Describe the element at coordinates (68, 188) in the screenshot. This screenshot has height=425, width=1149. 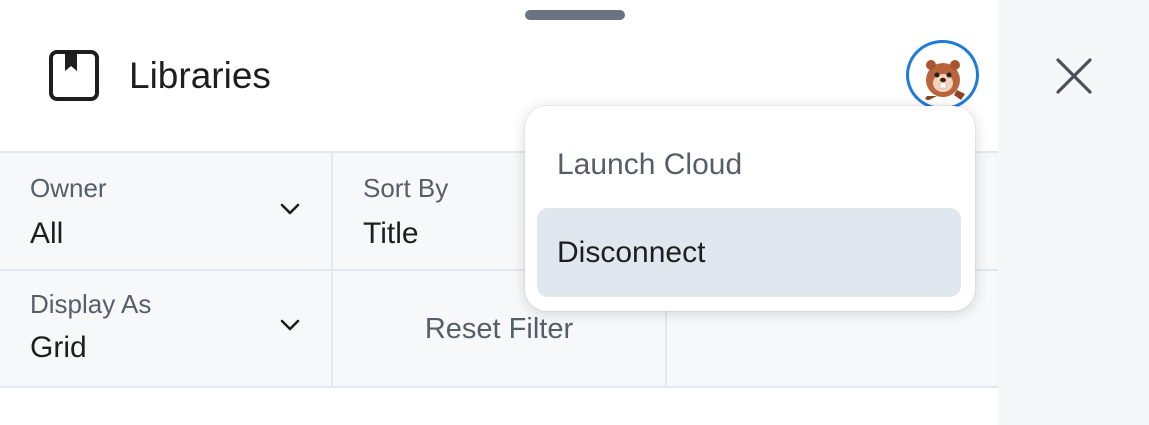
I see `owner-label: Owner` at that location.